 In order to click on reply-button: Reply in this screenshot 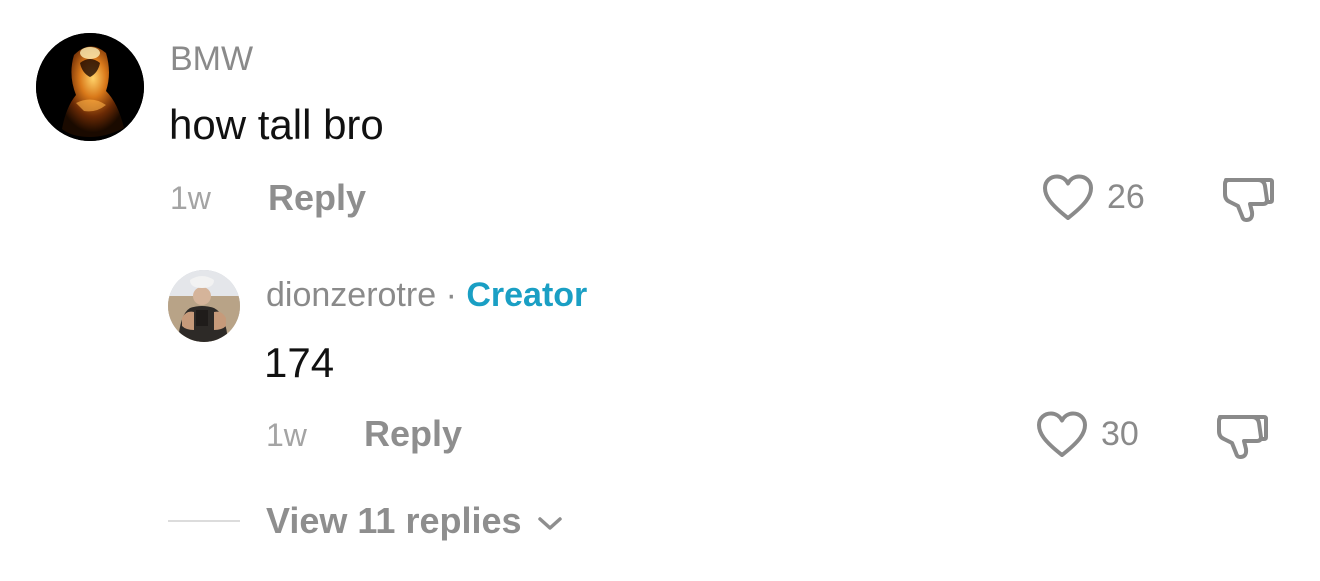, I will do `click(317, 198)`.